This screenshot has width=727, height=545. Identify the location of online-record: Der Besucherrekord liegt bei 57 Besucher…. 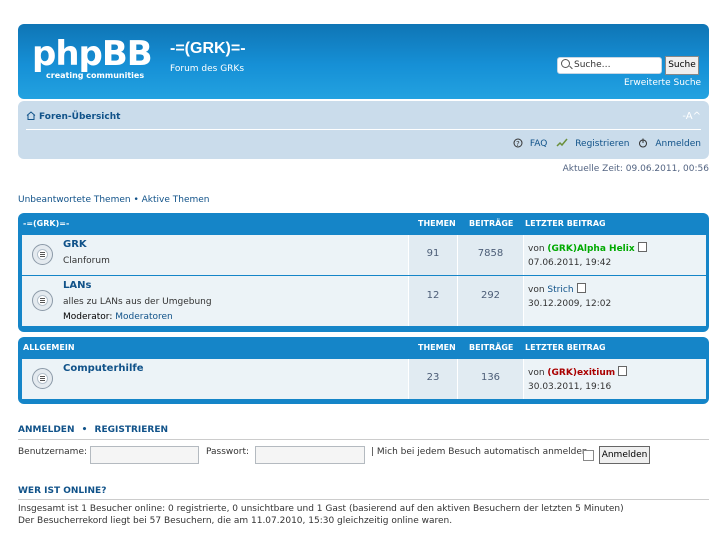
(235, 521).